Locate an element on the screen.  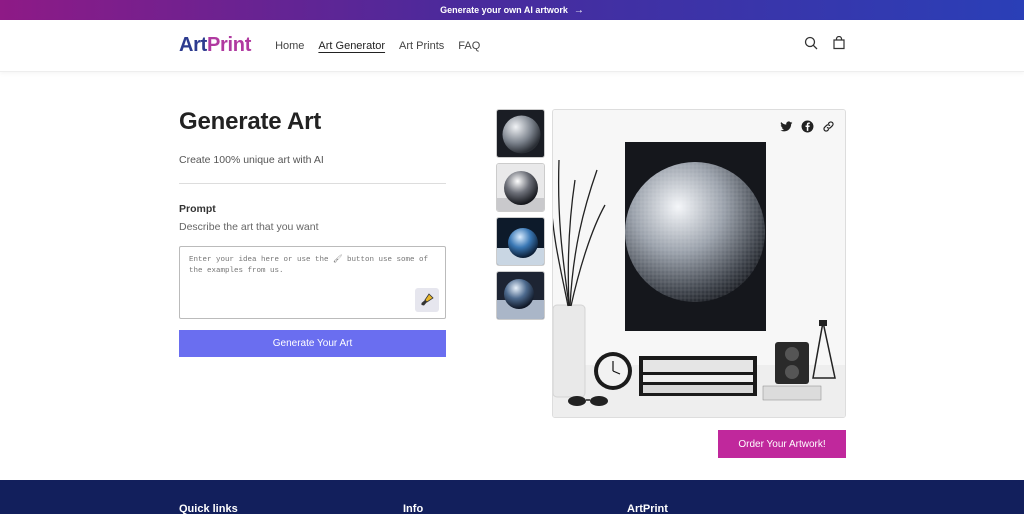
site-footer: Quick links Info ArtPrint is located at coordinates (512, 497).